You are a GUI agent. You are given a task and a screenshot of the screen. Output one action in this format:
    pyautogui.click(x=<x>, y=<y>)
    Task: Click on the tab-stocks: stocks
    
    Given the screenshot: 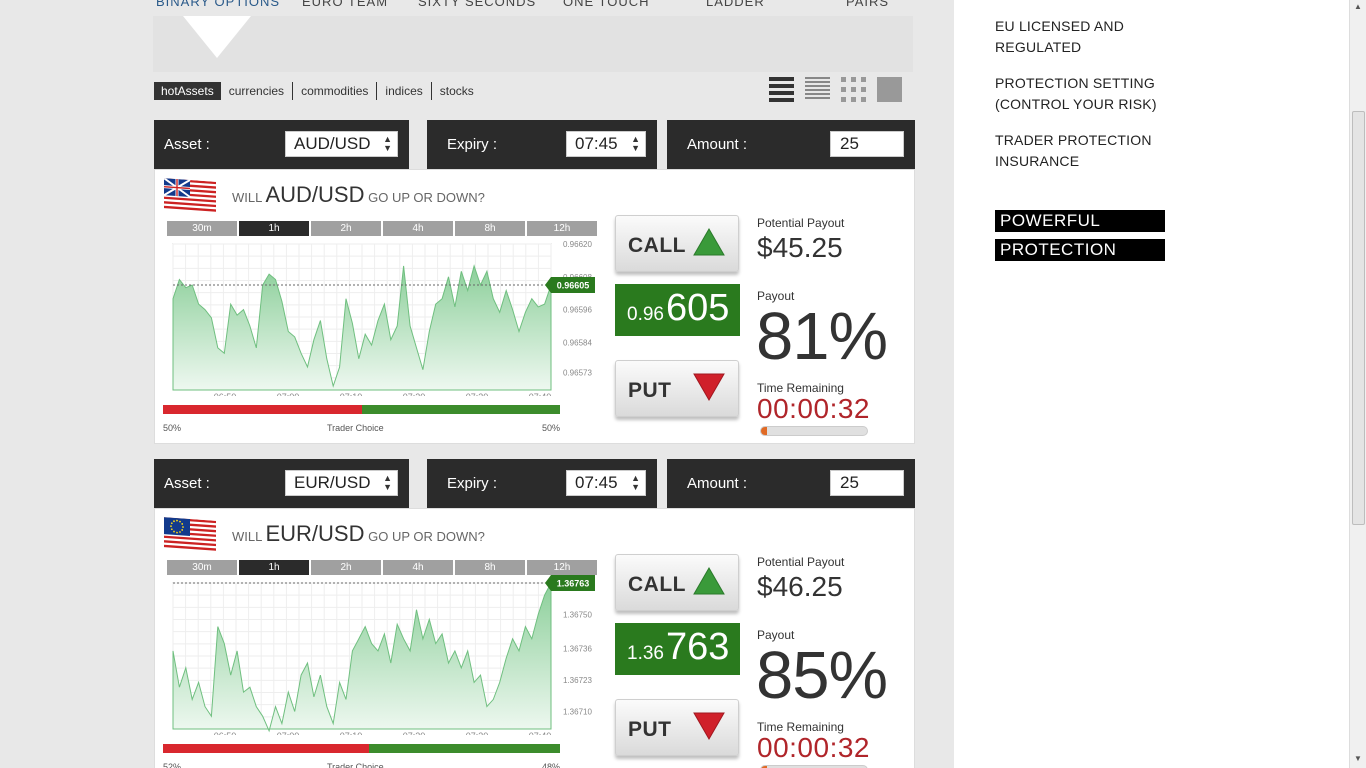 What is the action you would take?
    pyautogui.click(x=456, y=91)
    